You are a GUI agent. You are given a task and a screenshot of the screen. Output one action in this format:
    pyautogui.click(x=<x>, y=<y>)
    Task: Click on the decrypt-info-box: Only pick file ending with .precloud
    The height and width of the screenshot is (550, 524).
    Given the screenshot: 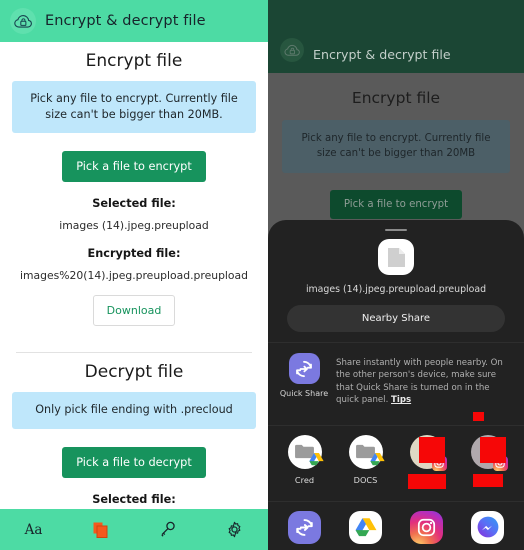 What is the action you would take?
    pyautogui.click(x=134, y=410)
    